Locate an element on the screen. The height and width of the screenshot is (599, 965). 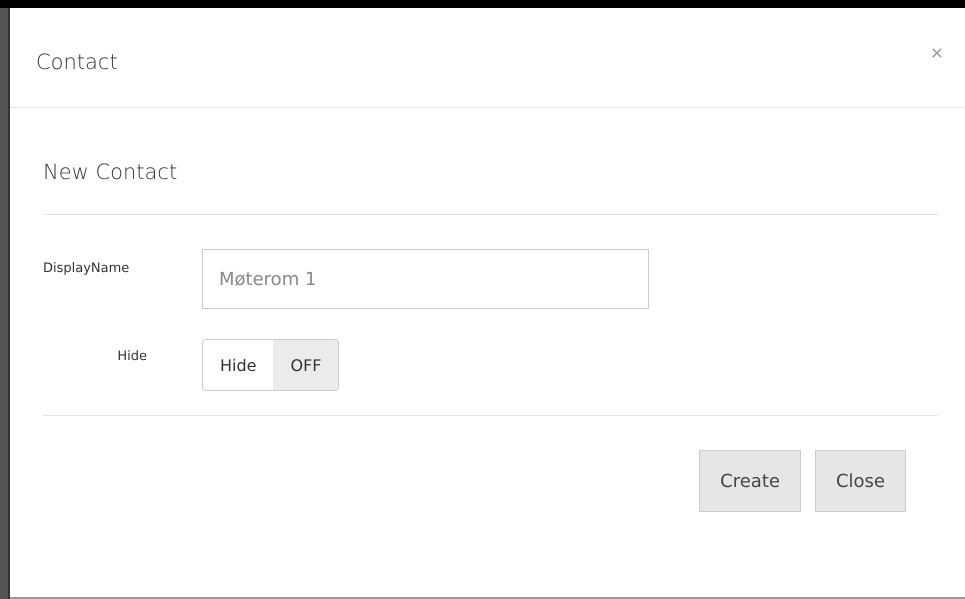
field-label: DisplayName is located at coordinates (86, 268).